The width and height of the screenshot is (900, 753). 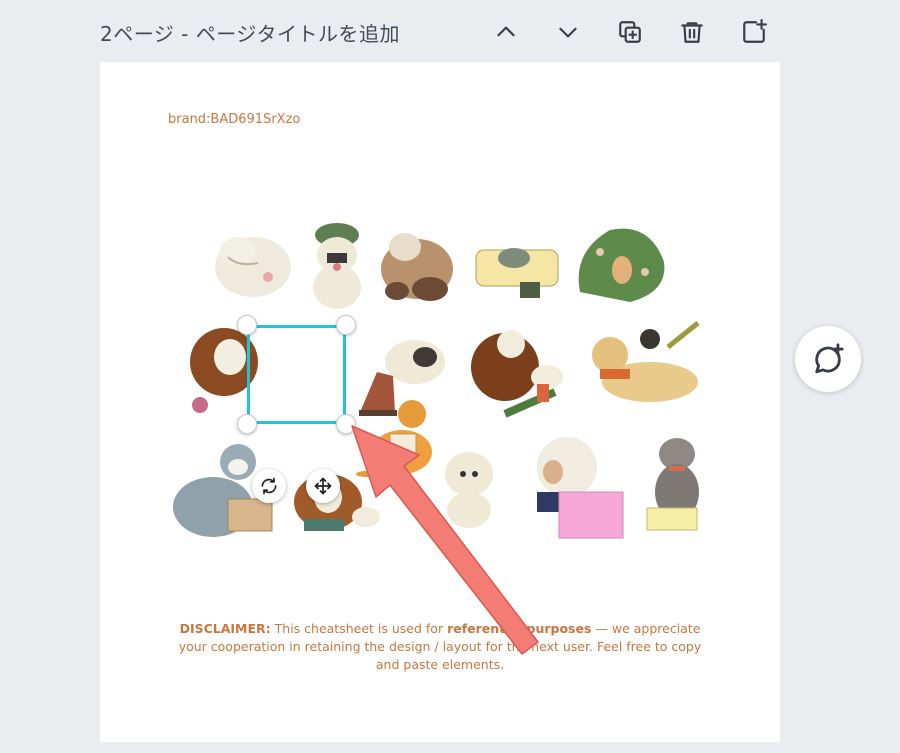 I want to click on move-button, so click(x=323, y=486).